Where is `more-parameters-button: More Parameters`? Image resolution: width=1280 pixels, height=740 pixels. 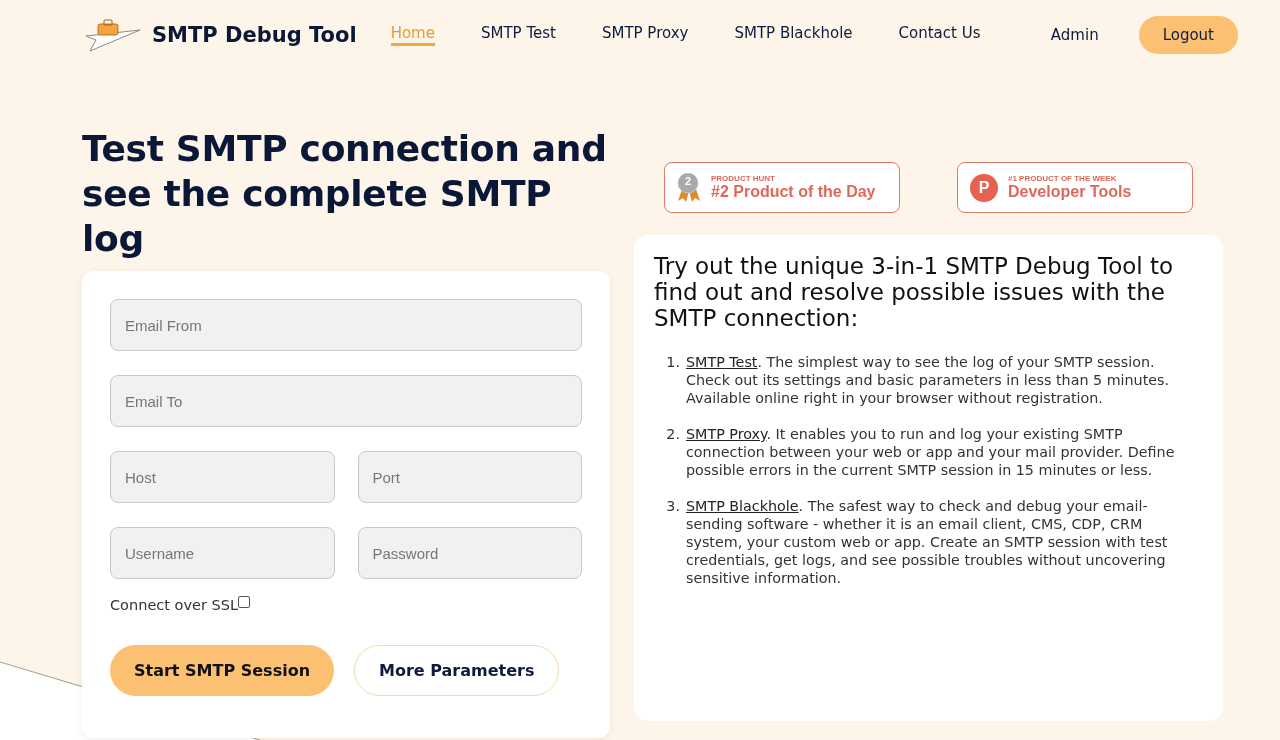 more-parameters-button: More Parameters is located at coordinates (457, 670).